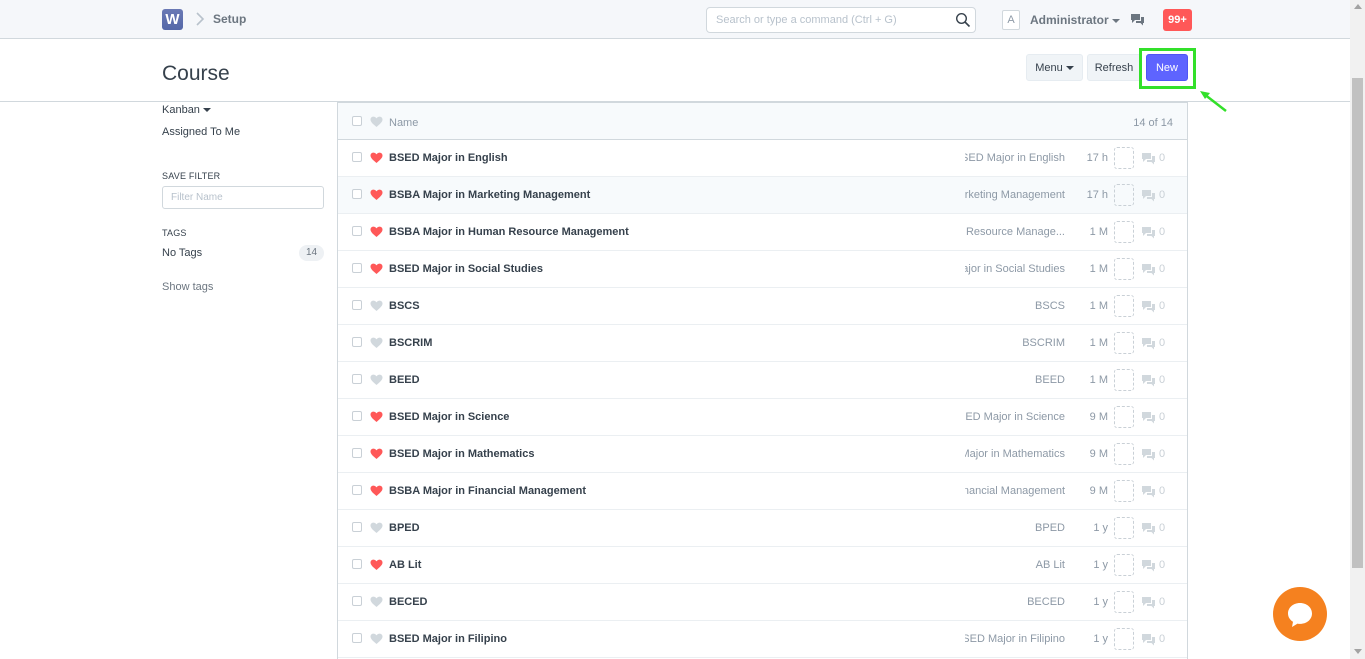 This screenshot has height=659, width=1365. I want to click on filter-name-input, so click(238, 197).